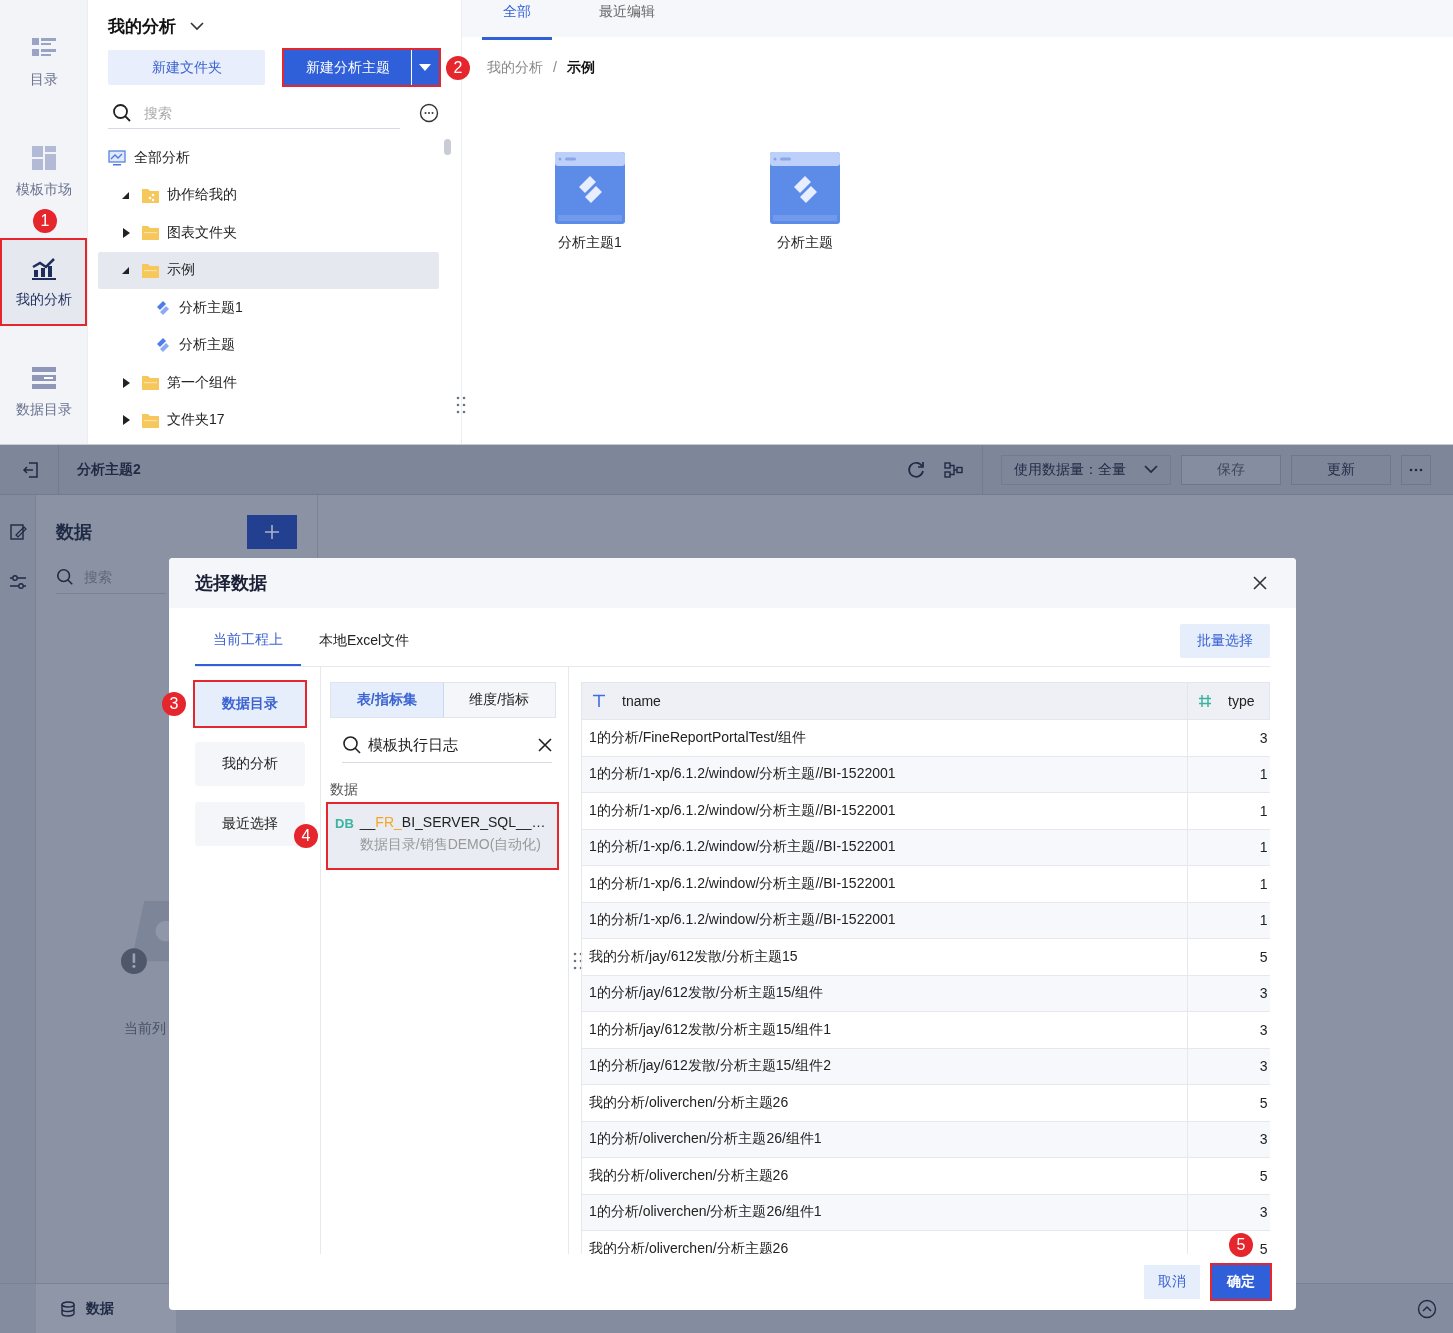 Image resolution: width=1453 pixels, height=1333 pixels. I want to click on flow-icon, so click(954, 469).